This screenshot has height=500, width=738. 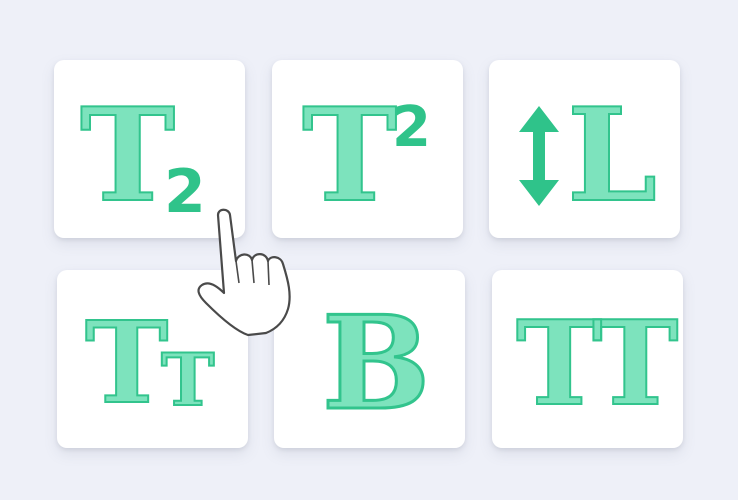 I want to click on line-height-button: L, so click(x=584, y=149).